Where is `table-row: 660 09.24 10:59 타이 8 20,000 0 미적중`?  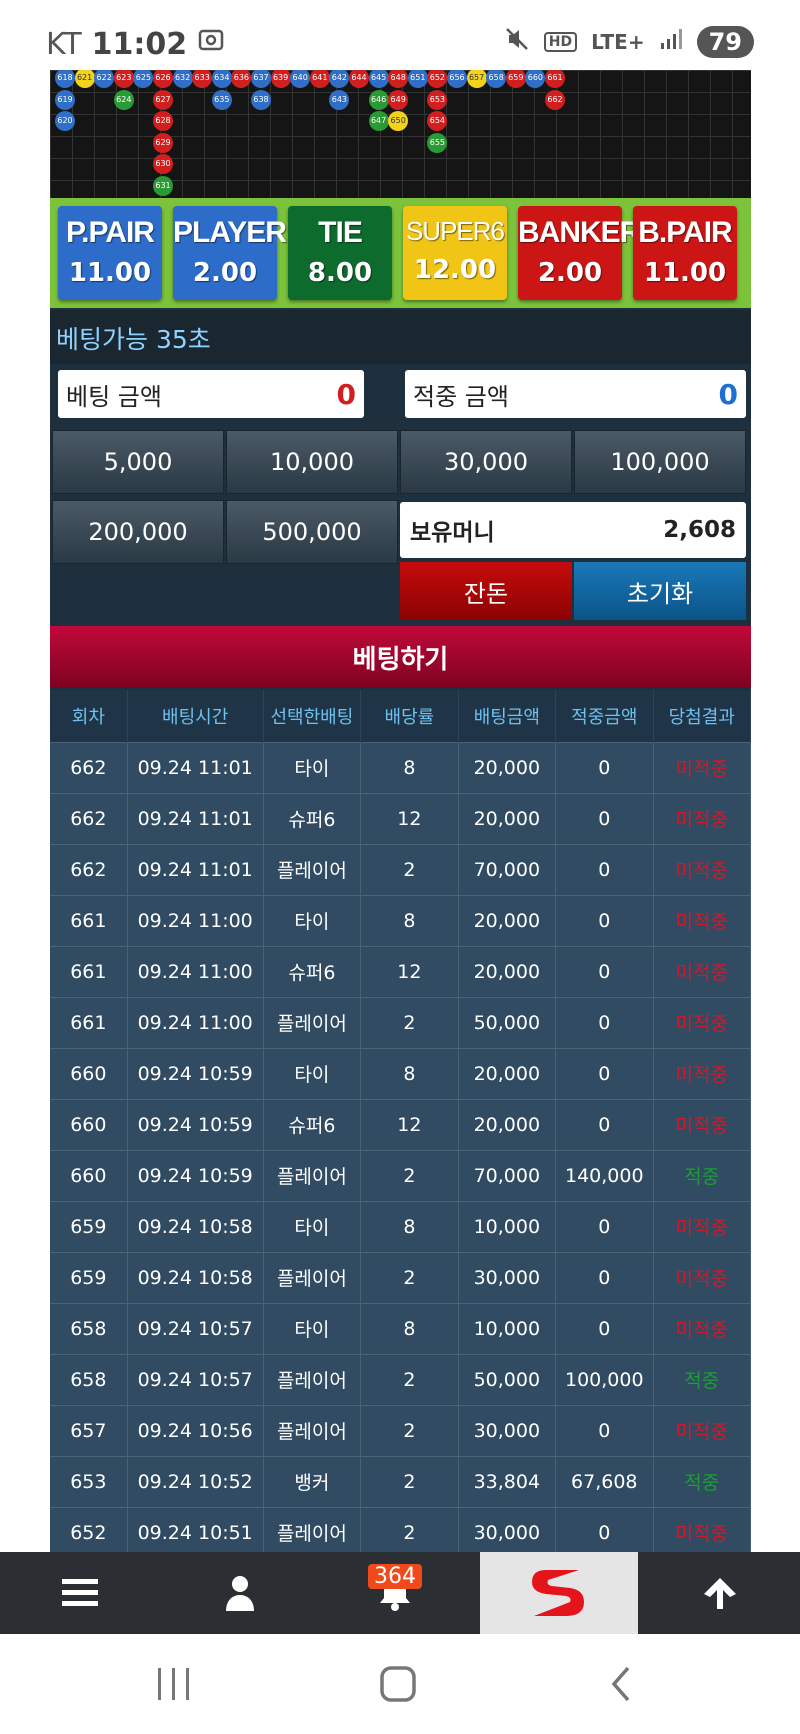
table-row: 660 09.24 10:59 타이 8 20,000 0 미적중 is located at coordinates (400, 1073).